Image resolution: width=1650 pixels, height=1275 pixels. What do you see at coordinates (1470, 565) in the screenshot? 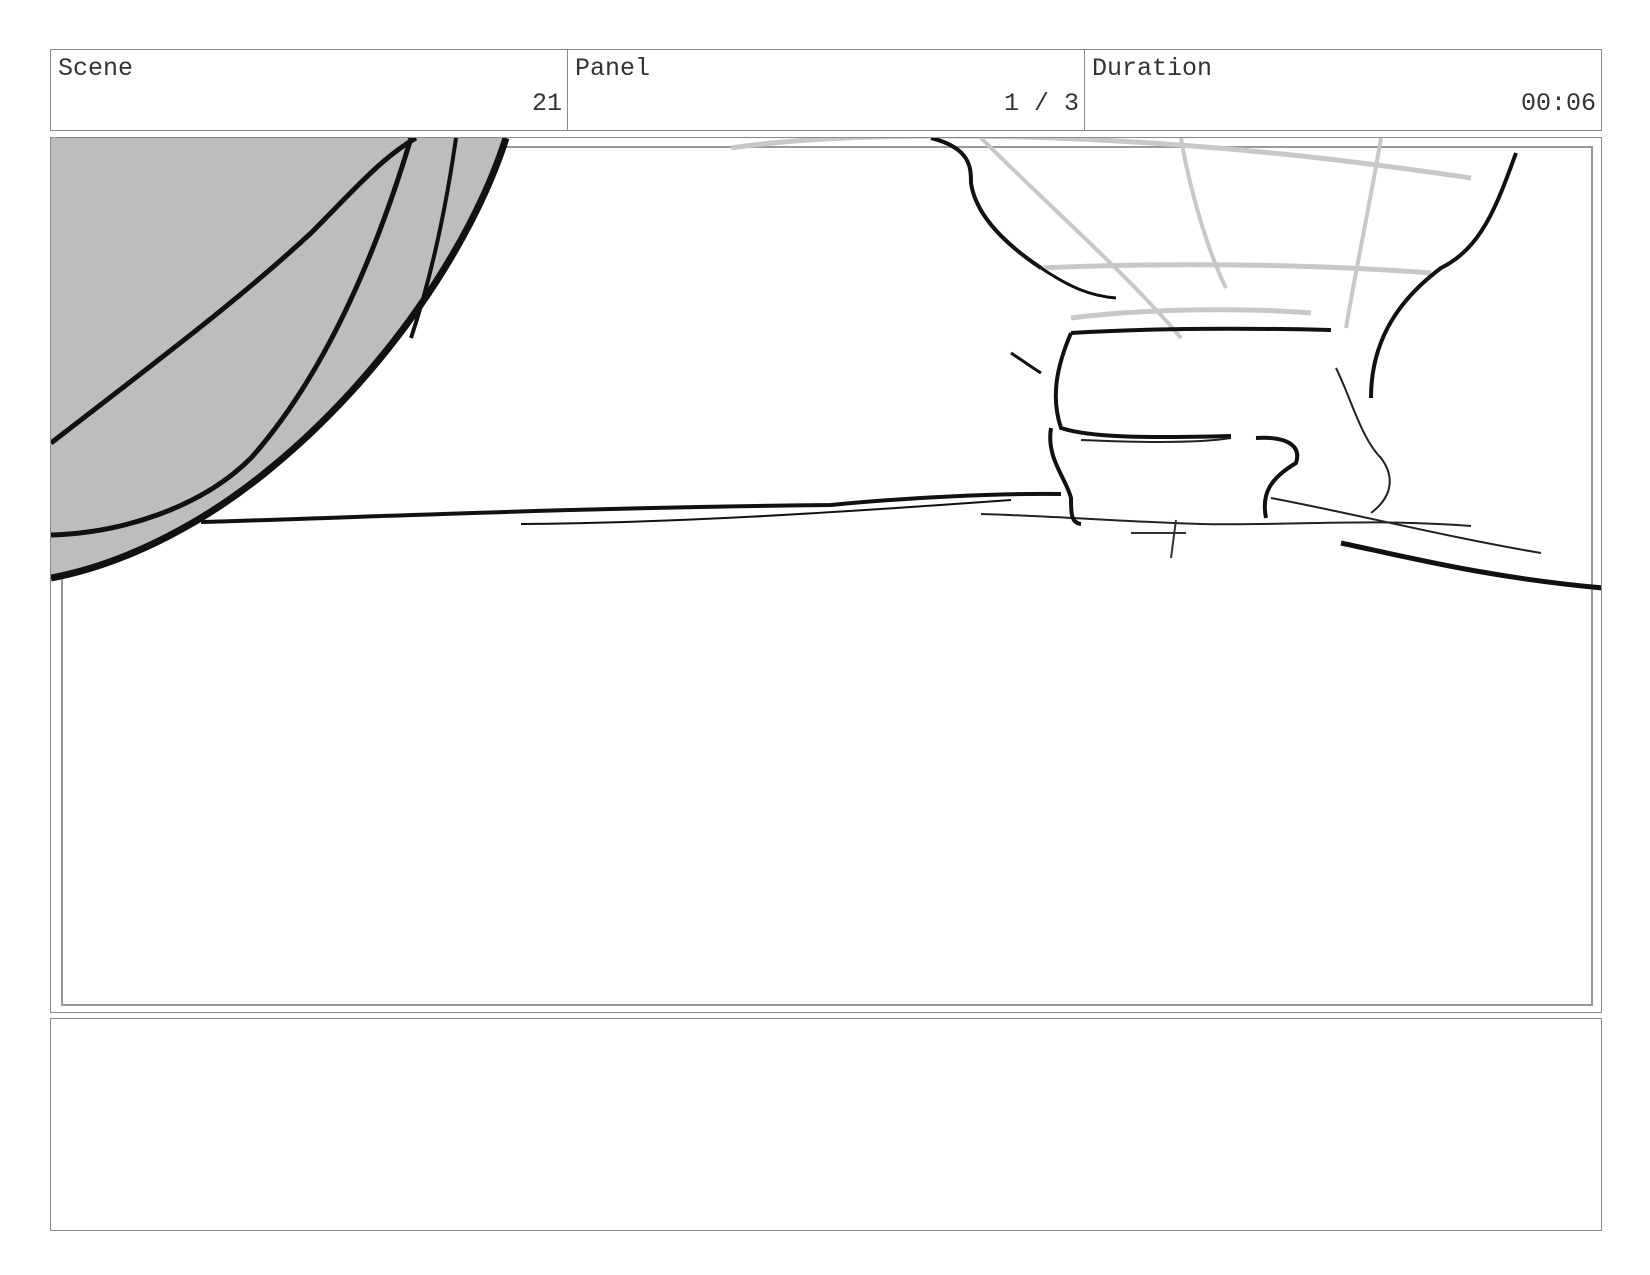
I see `ground-curve-right` at bounding box center [1470, 565].